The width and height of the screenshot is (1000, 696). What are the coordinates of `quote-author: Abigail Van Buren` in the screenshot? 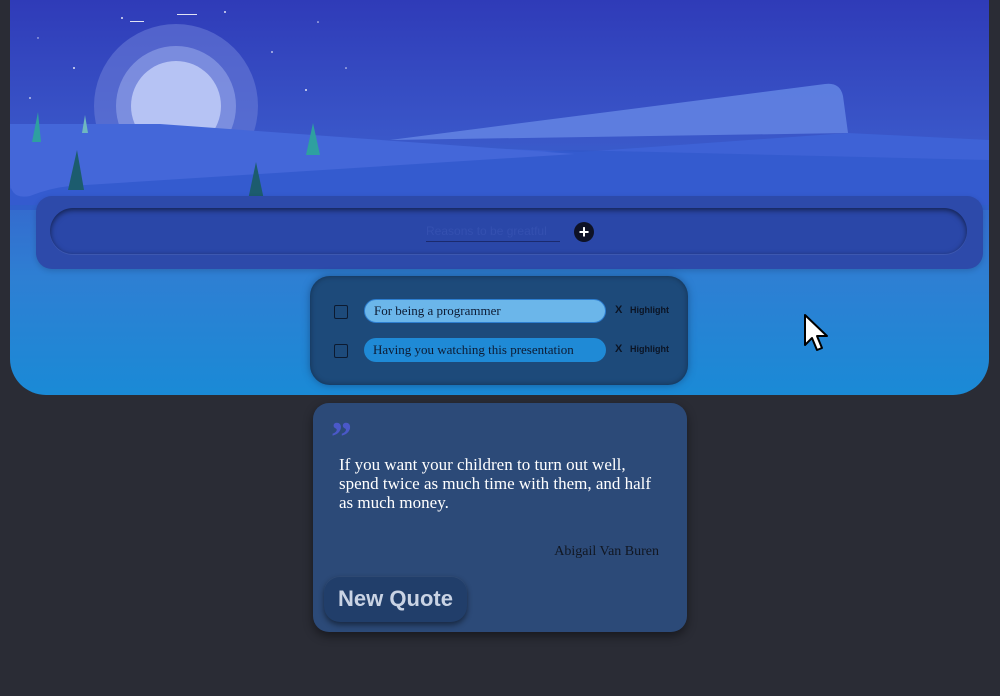 It's located at (606, 551).